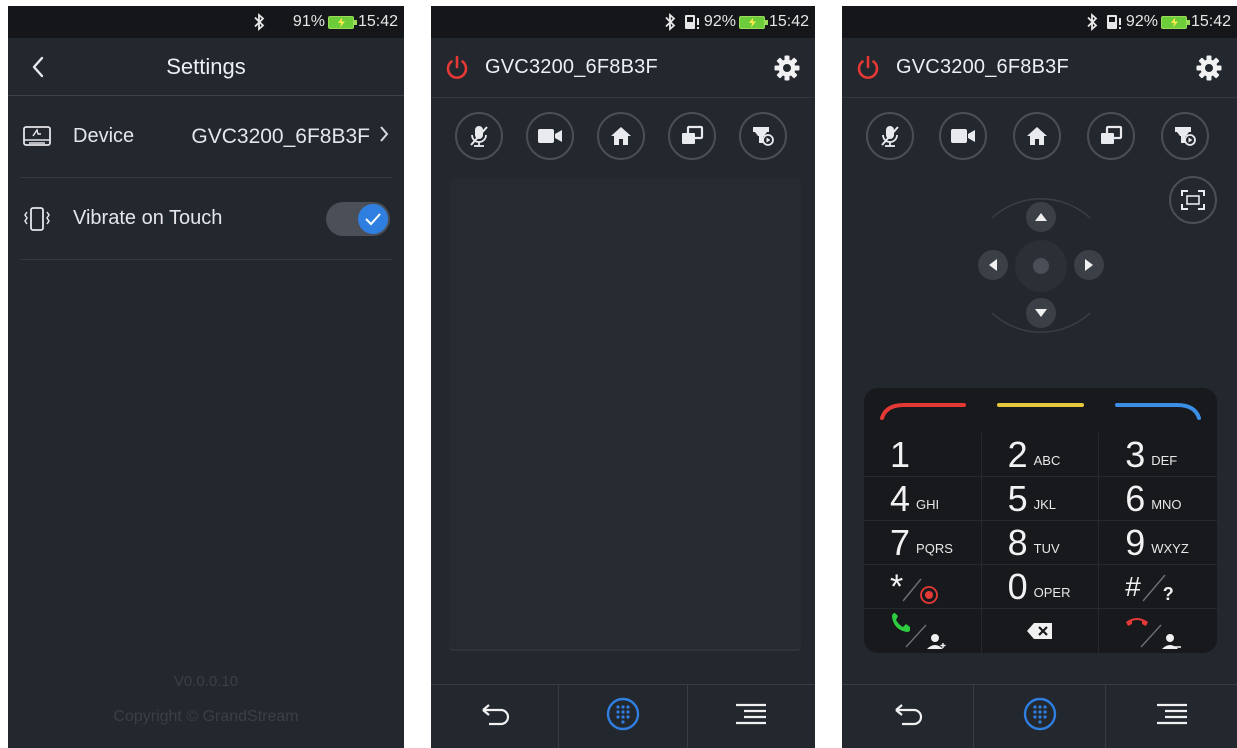 The image size is (1237, 748). I want to click on arrow-right-icon, so click(1089, 265).